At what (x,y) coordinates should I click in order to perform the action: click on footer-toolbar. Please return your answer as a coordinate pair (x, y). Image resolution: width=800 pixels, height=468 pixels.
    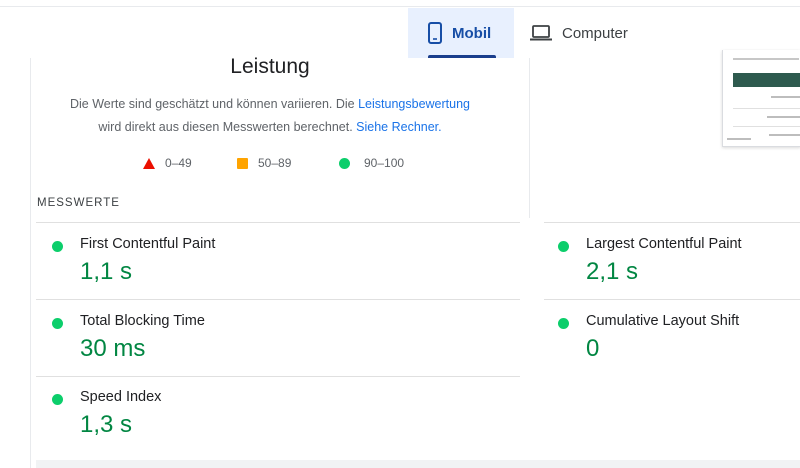
    Looking at the image, I should click on (418, 464).